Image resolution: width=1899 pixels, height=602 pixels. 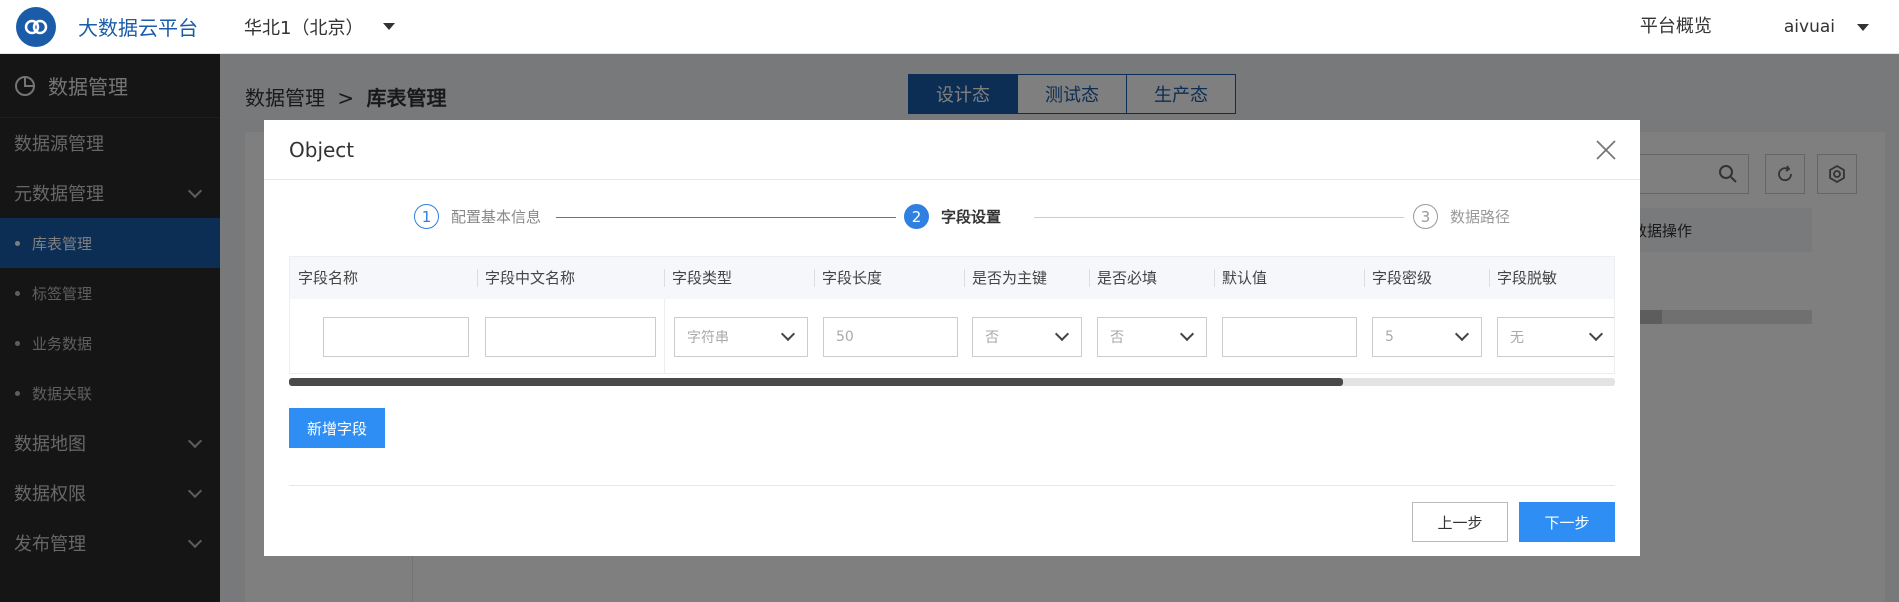 What do you see at coordinates (1245, 278) in the screenshot?
I see `column-header: 默认值` at bounding box center [1245, 278].